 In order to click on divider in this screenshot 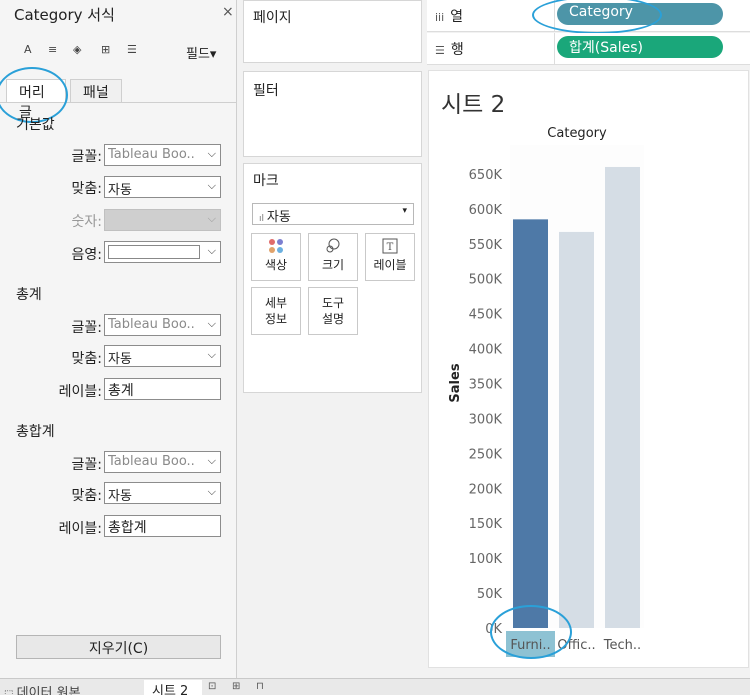, I will do `click(554, 49)`.